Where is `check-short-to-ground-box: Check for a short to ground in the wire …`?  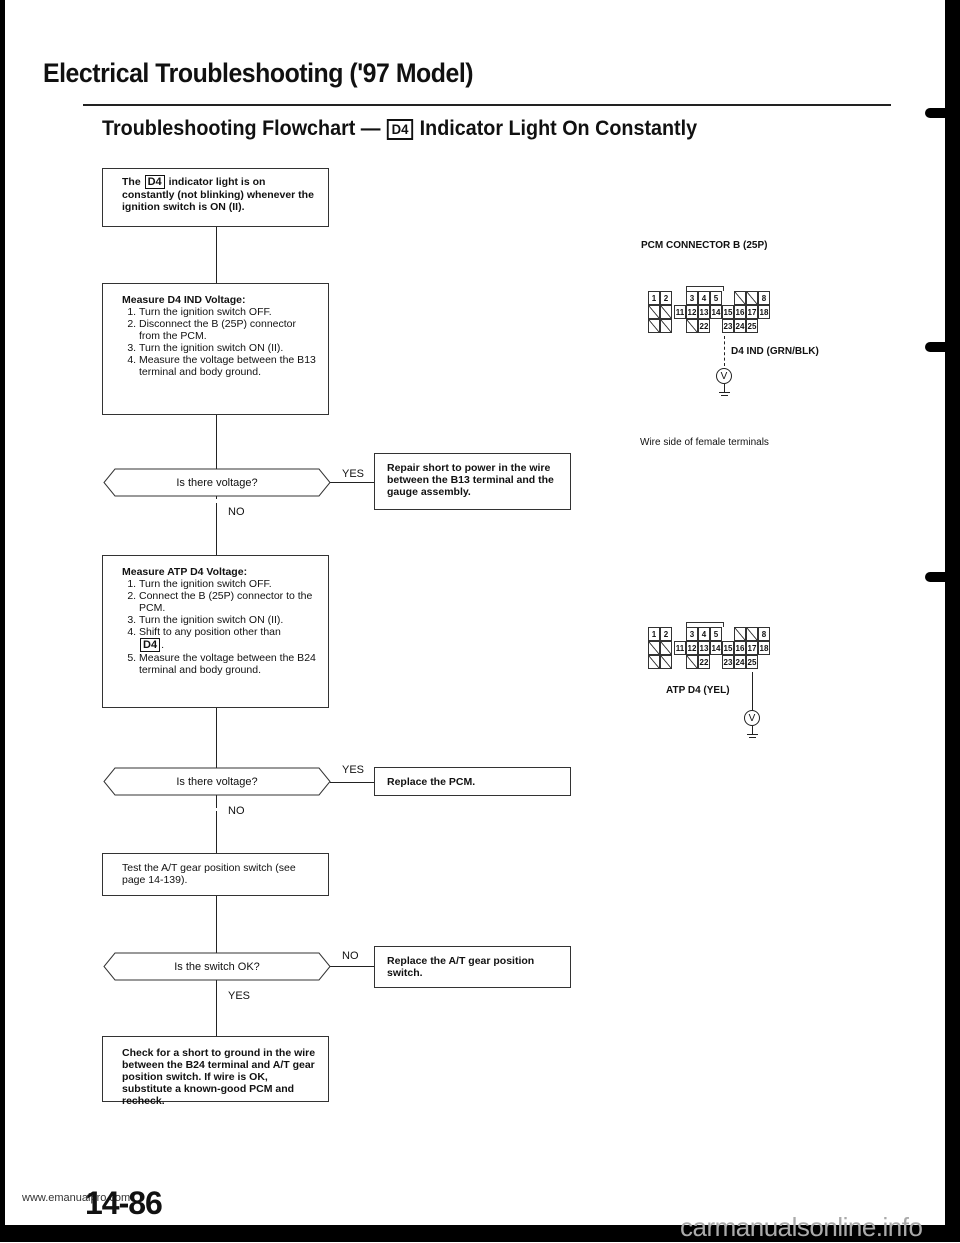
check-short-to-ground-box: Check for a short to ground in the wire … is located at coordinates (215, 1071).